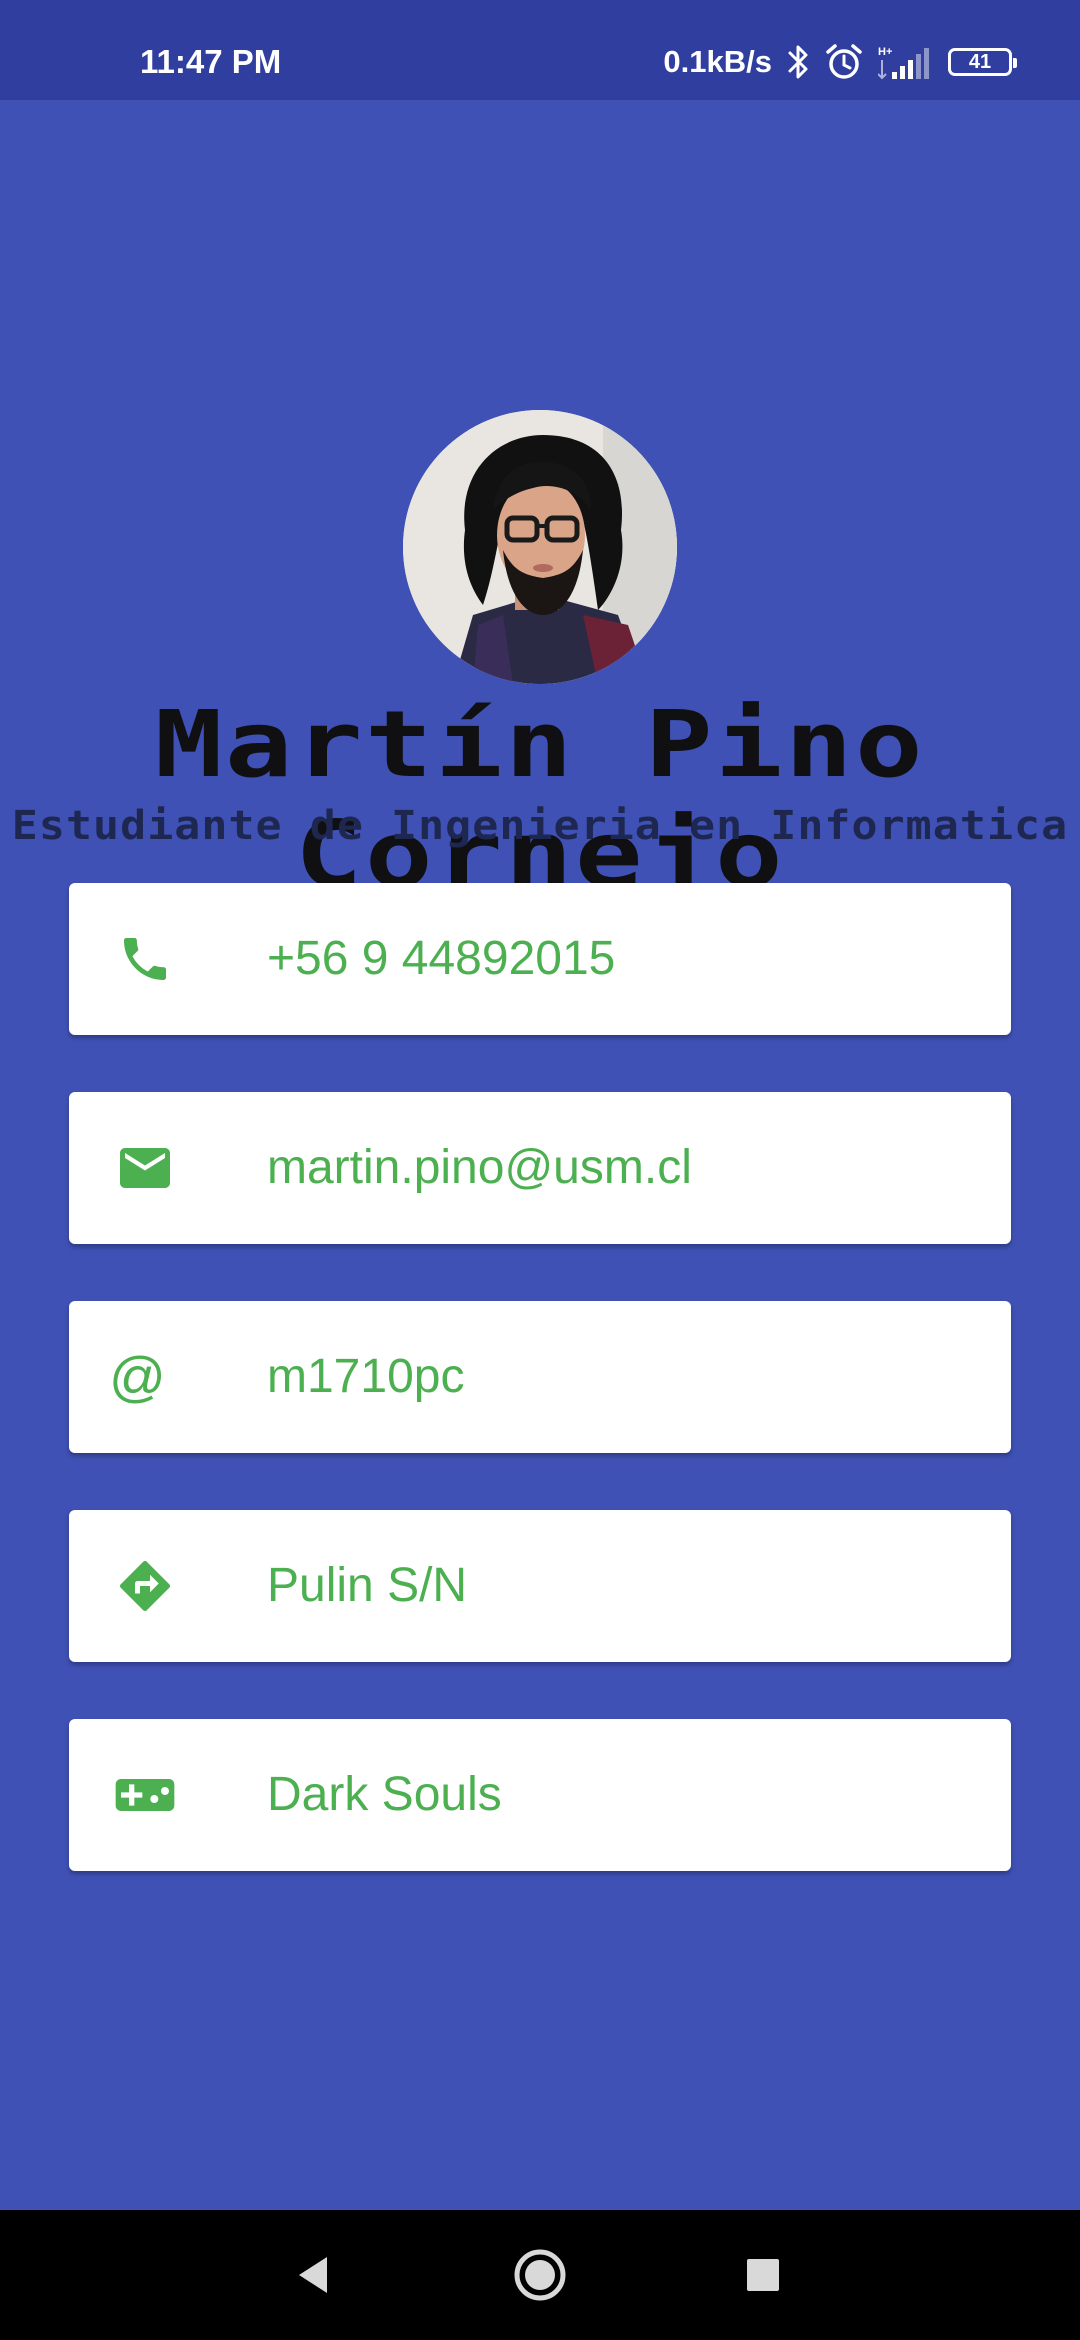  What do you see at coordinates (844, 61) in the screenshot?
I see `alarm-icon` at bounding box center [844, 61].